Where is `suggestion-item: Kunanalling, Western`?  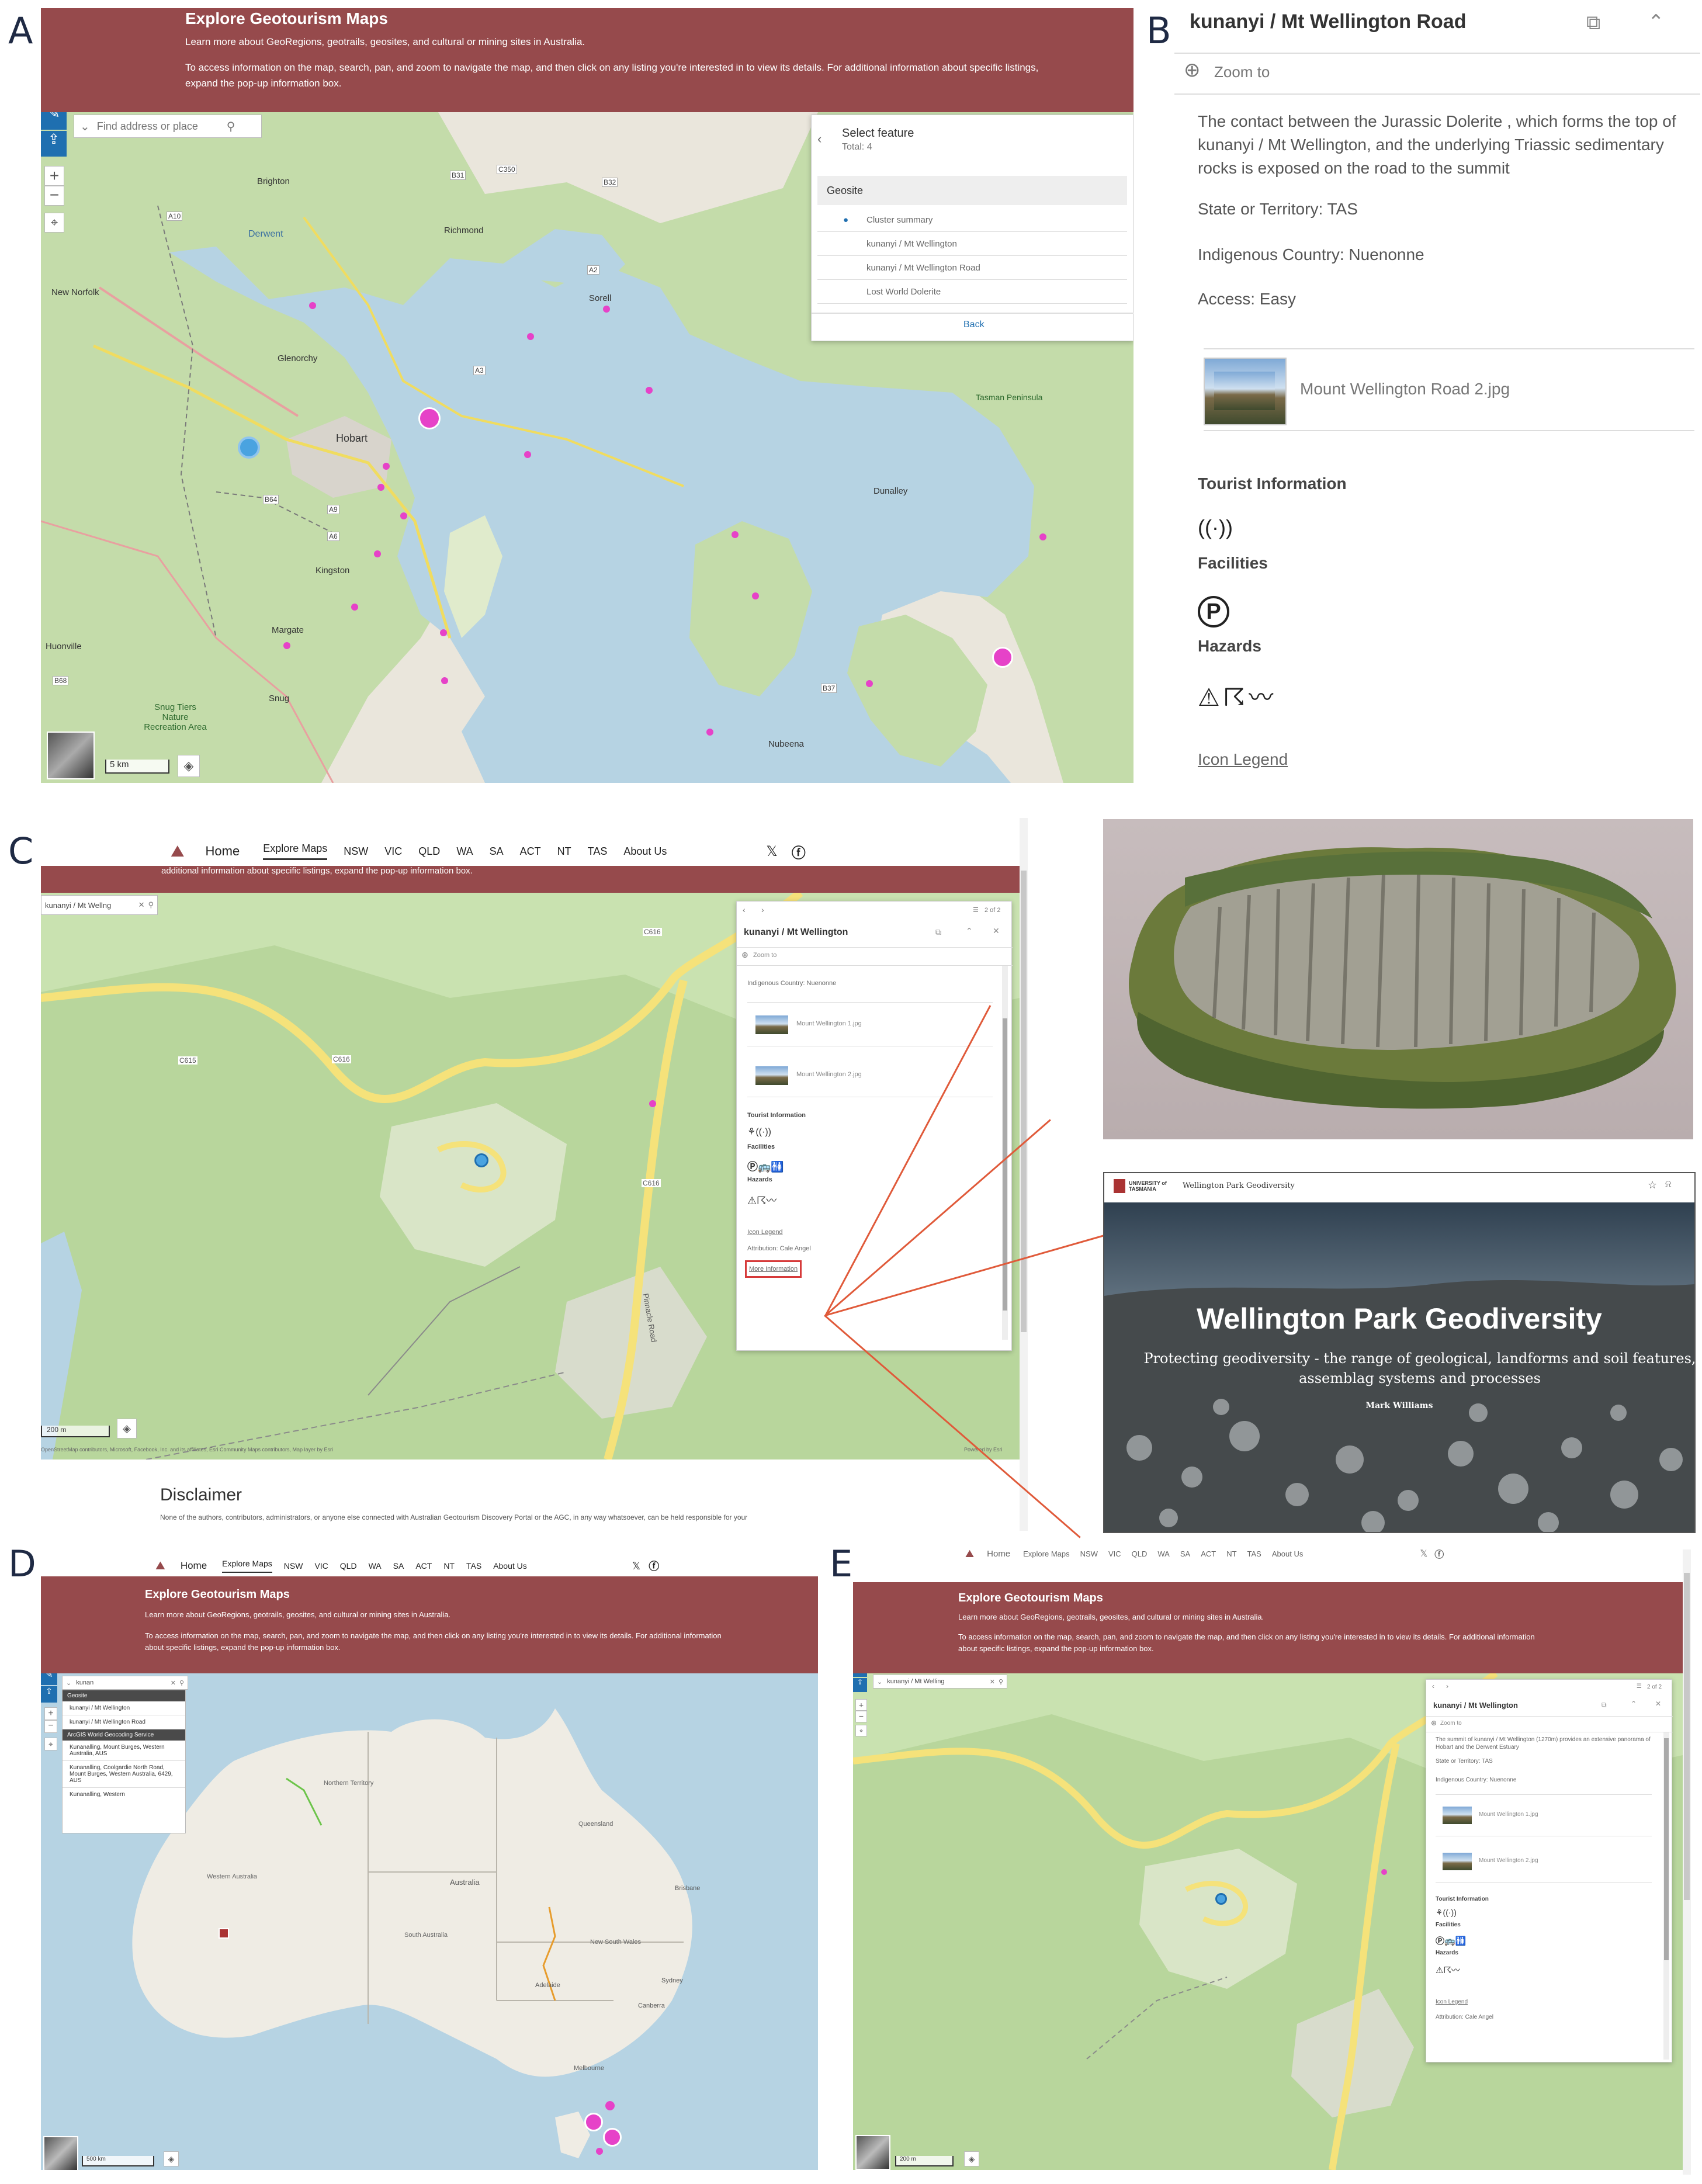
suggestion-item: Kunanalling, Western is located at coordinates (124, 1794).